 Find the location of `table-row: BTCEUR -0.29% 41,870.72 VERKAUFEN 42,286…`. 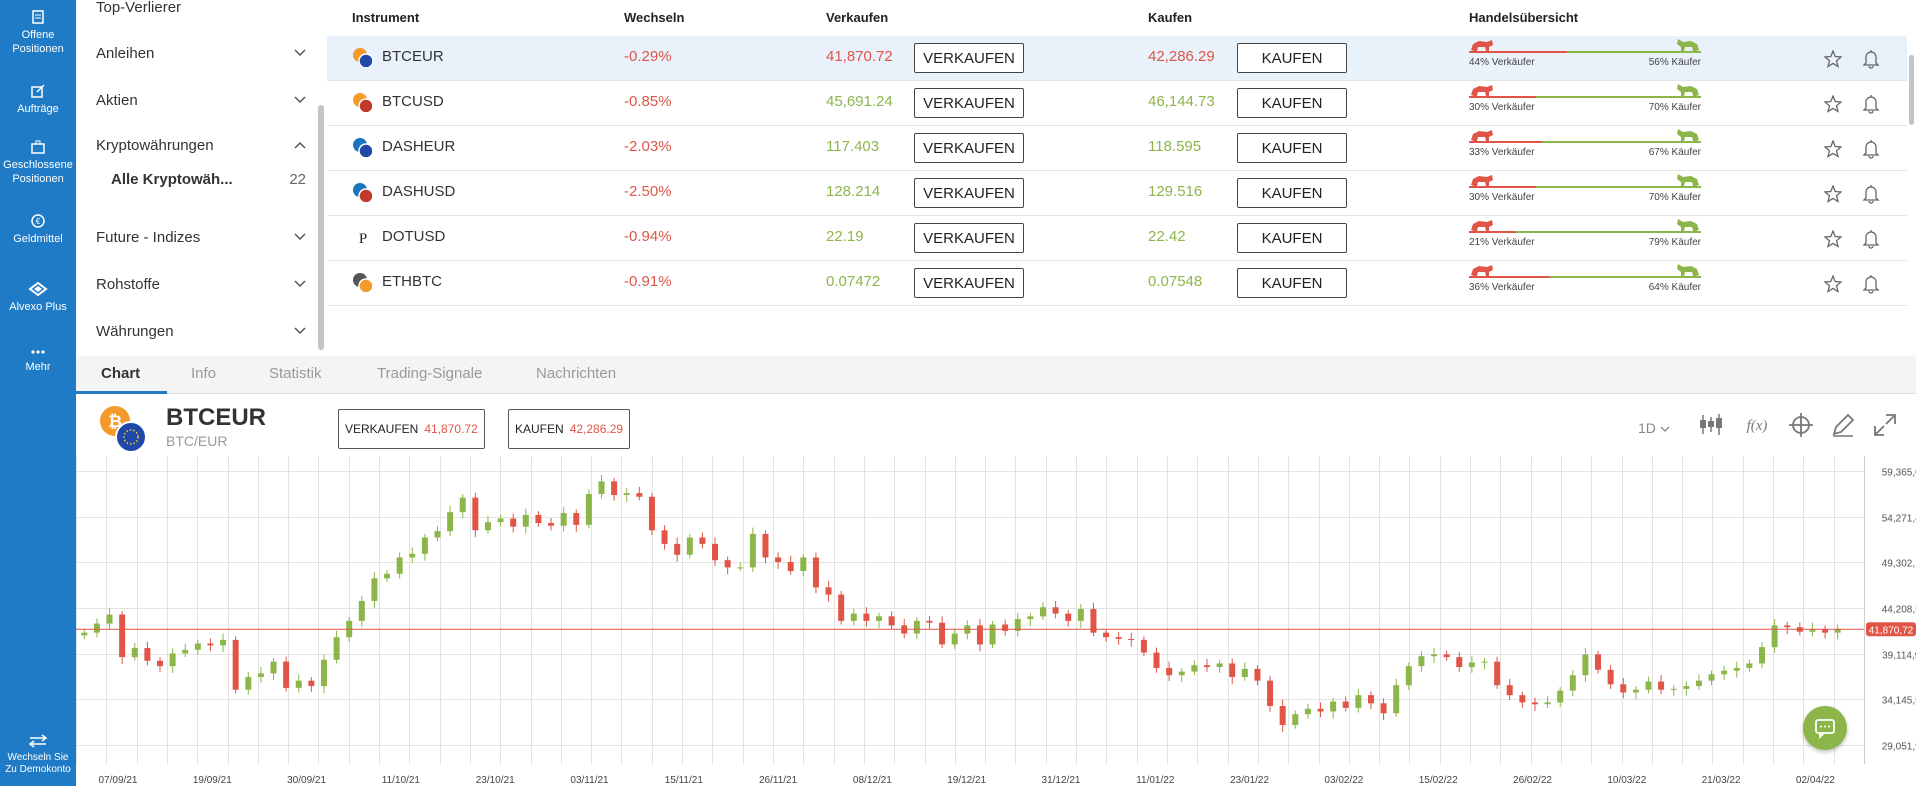

table-row: BTCEUR -0.29% 41,870.72 VERKAUFEN 42,286… is located at coordinates (1117, 58).